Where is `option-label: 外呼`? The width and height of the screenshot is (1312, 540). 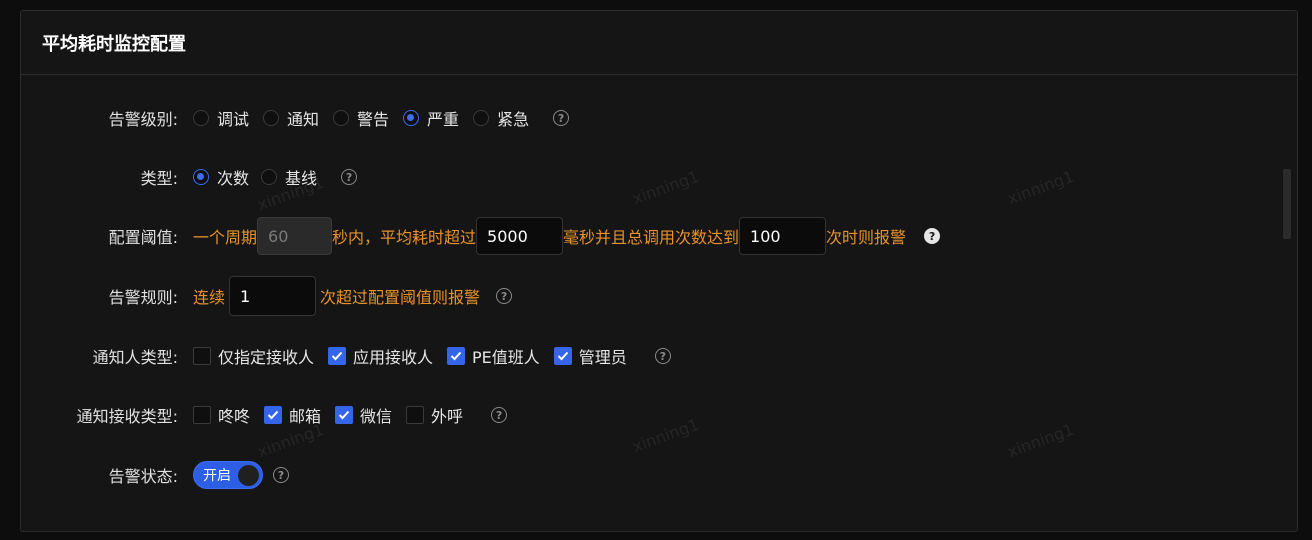 option-label: 外呼 is located at coordinates (447, 416).